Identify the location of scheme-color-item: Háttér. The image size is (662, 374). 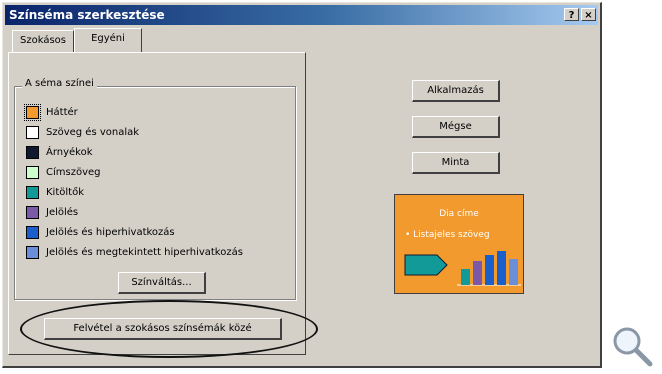
(51, 112).